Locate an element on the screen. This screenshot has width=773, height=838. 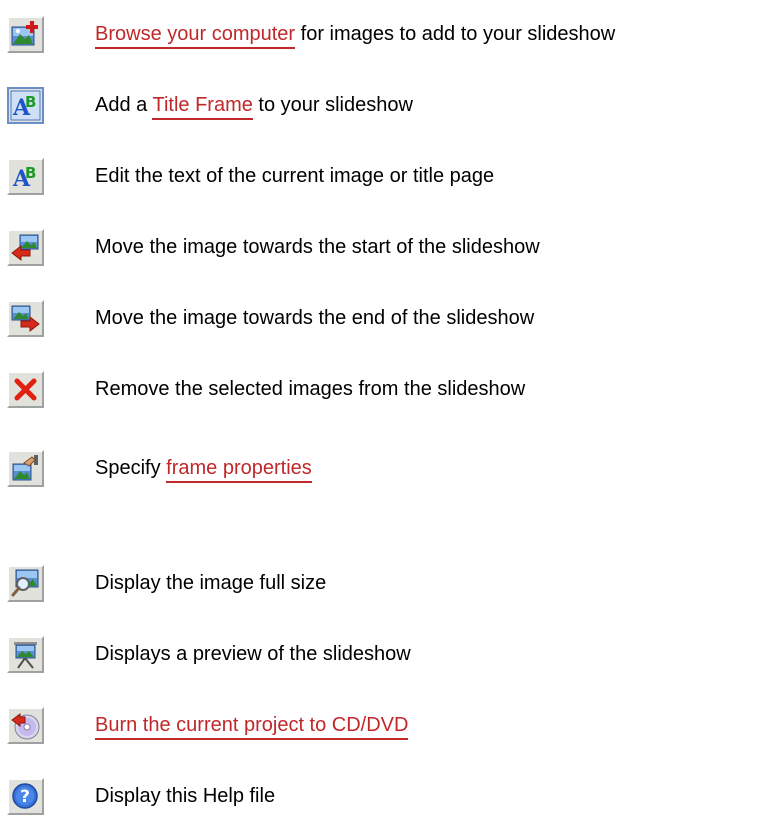
preview-slideshow-button is located at coordinates (25, 654).